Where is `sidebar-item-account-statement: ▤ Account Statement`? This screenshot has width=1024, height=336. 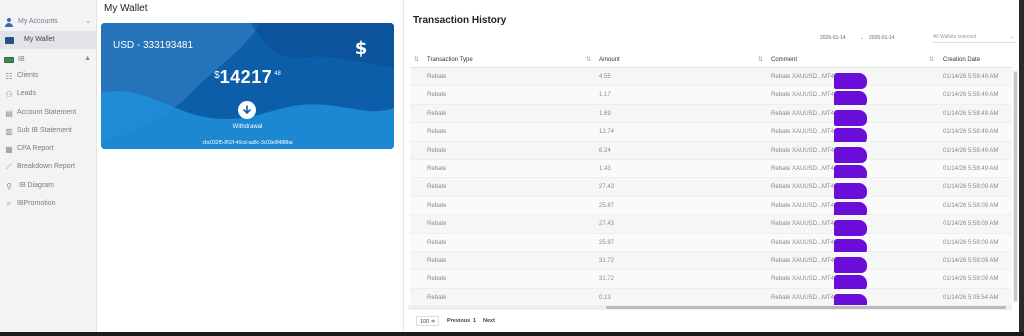
sidebar-item-account-statement: ▤ Account Statement is located at coordinates (48, 113).